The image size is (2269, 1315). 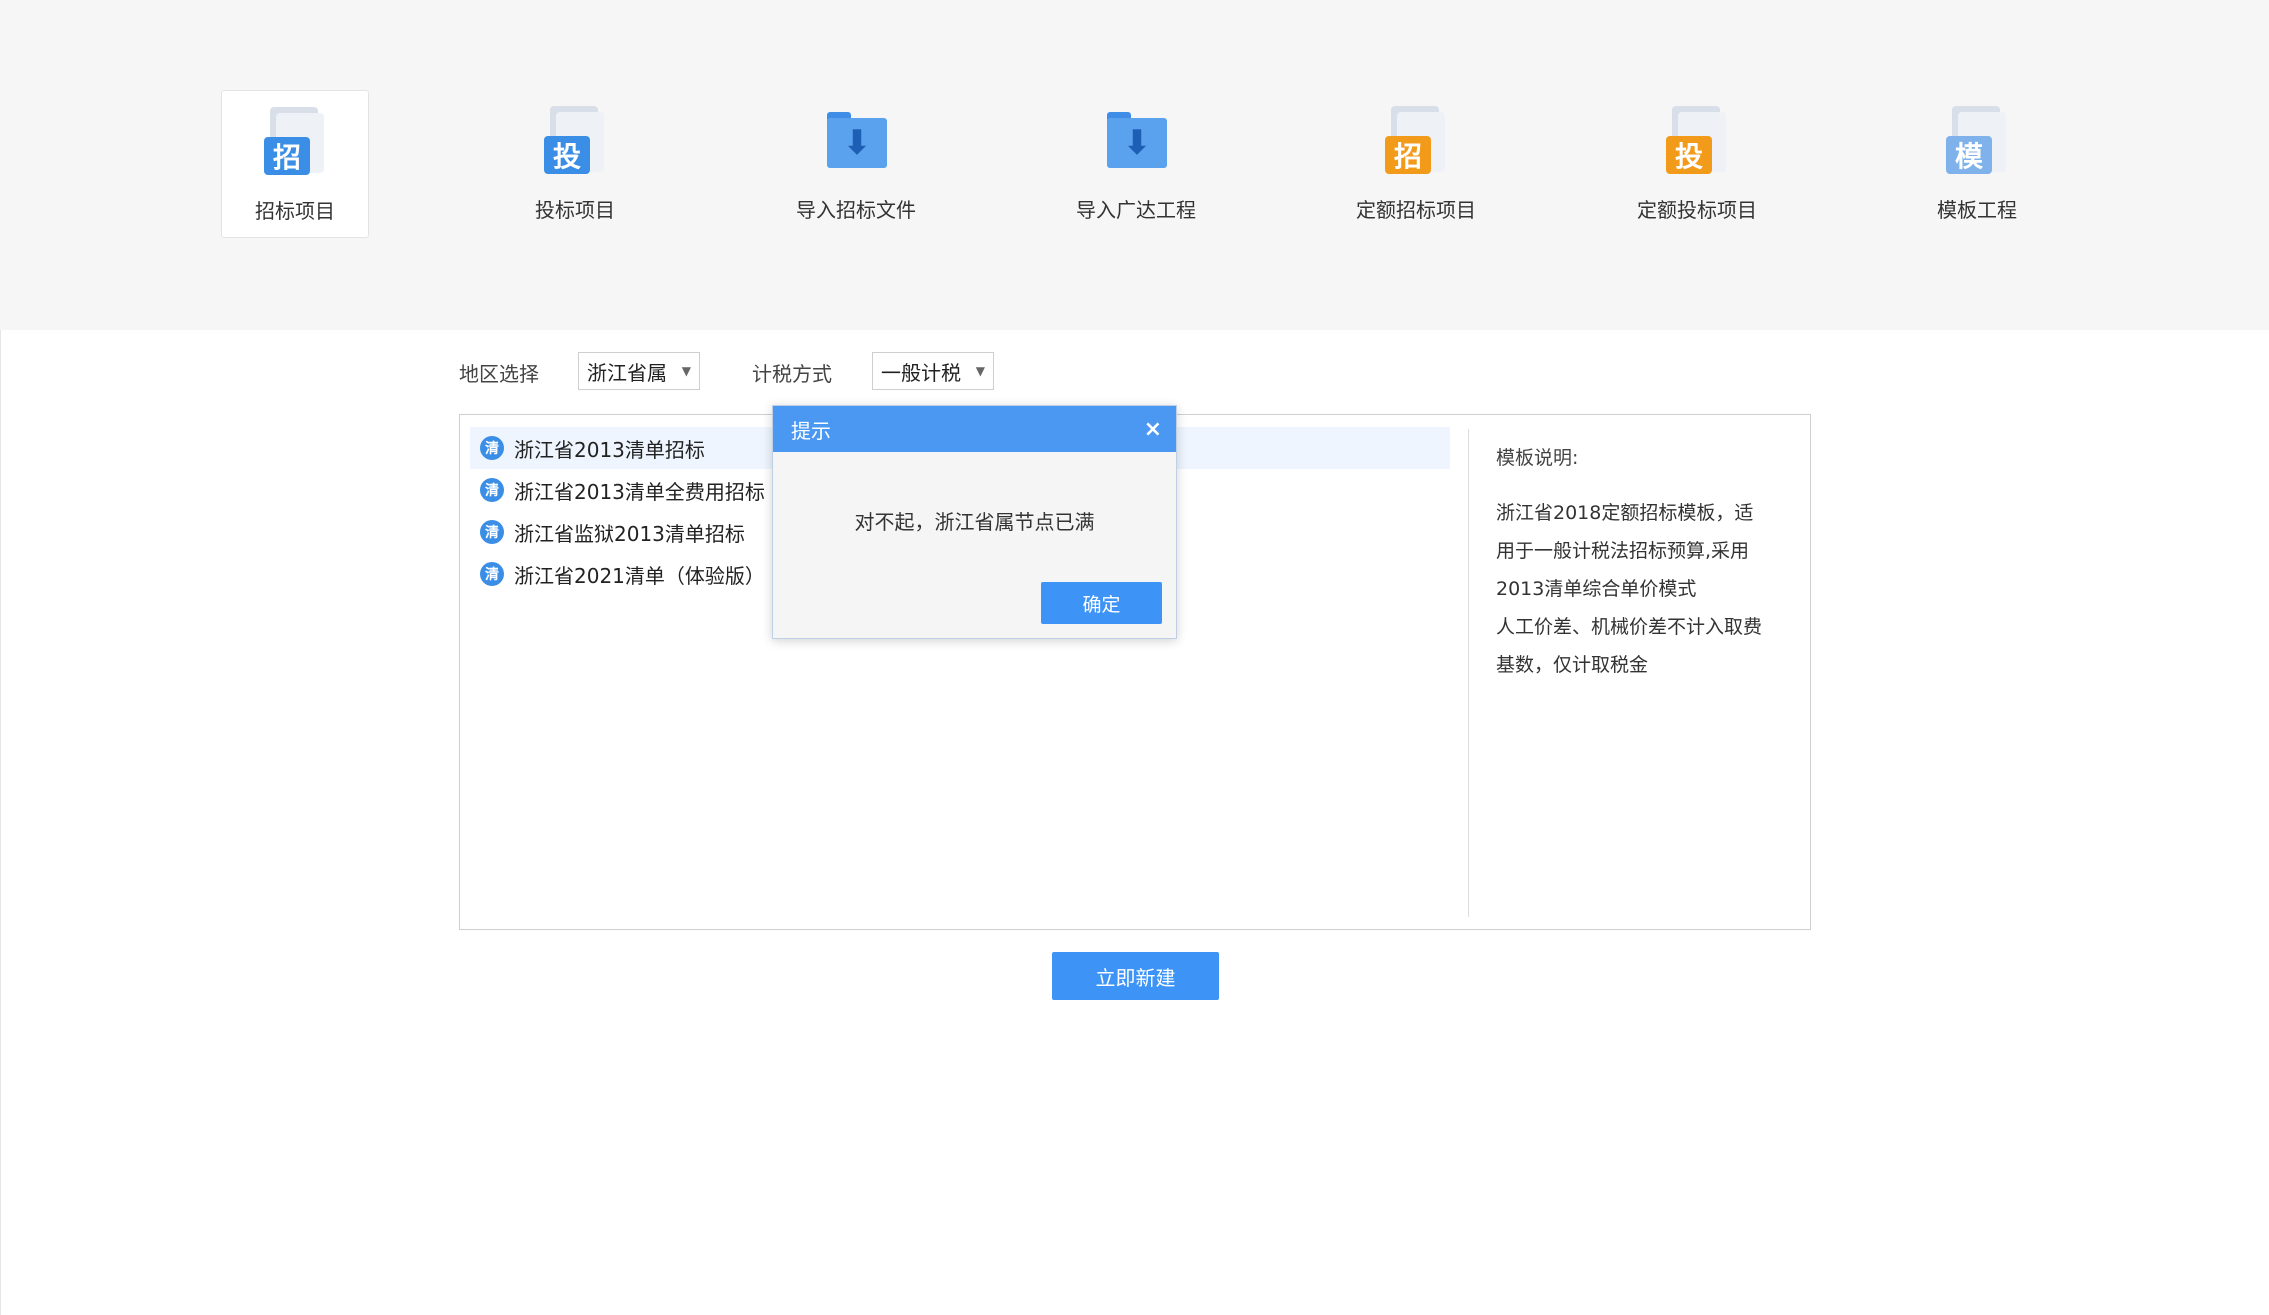 I want to click on create-now-button: 立即新建, so click(x=1135, y=976).